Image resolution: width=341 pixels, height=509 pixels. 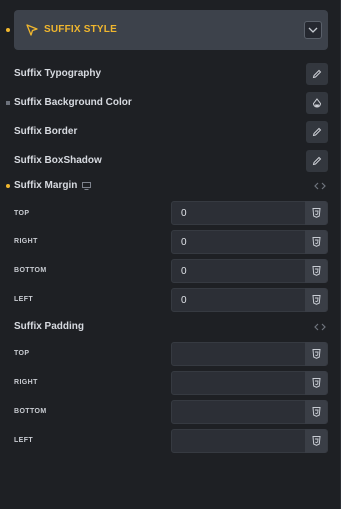 What do you see at coordinates (249, 441) in the screenshot?
I see `padding-left-input` at bounding box center [249, 441].